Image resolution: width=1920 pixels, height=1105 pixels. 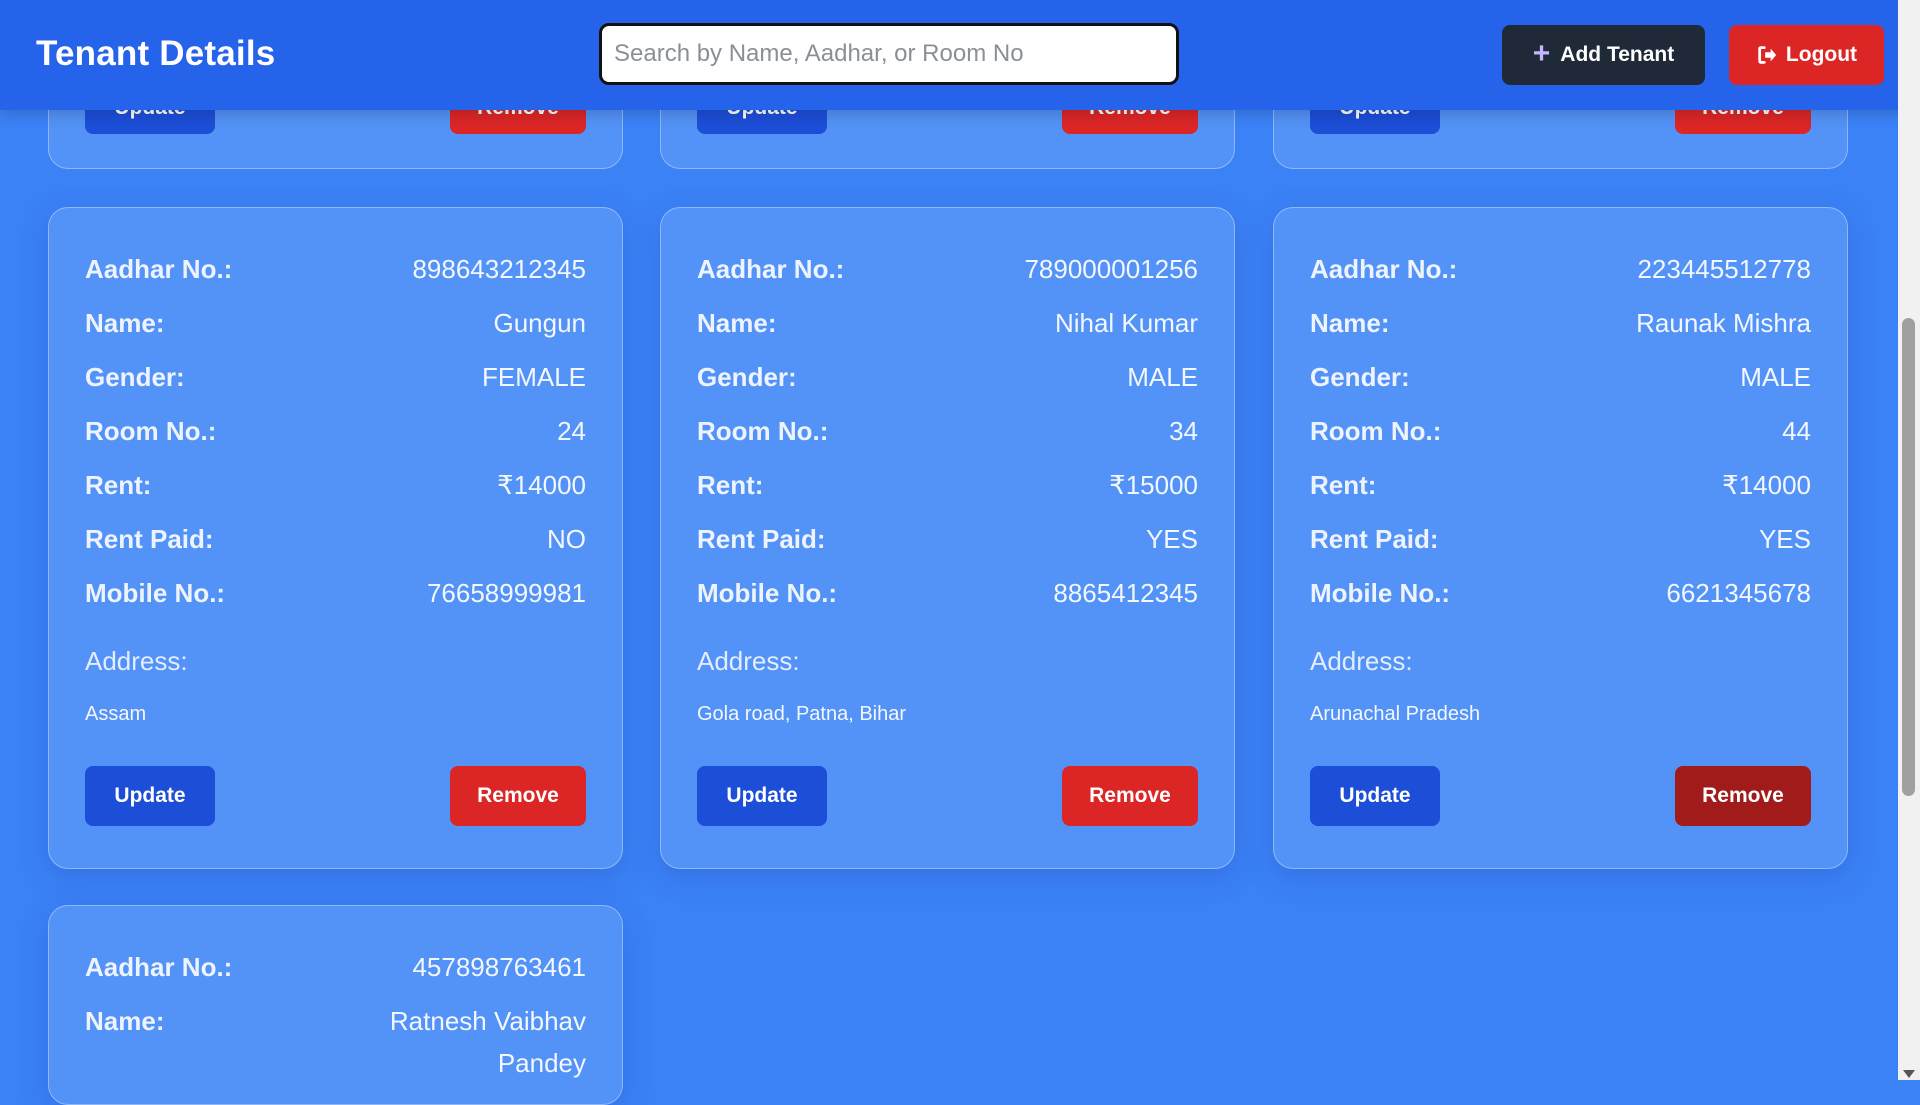 I want to click on add-tenant-button: + Add Tenant, so click(x=1603, y=55).